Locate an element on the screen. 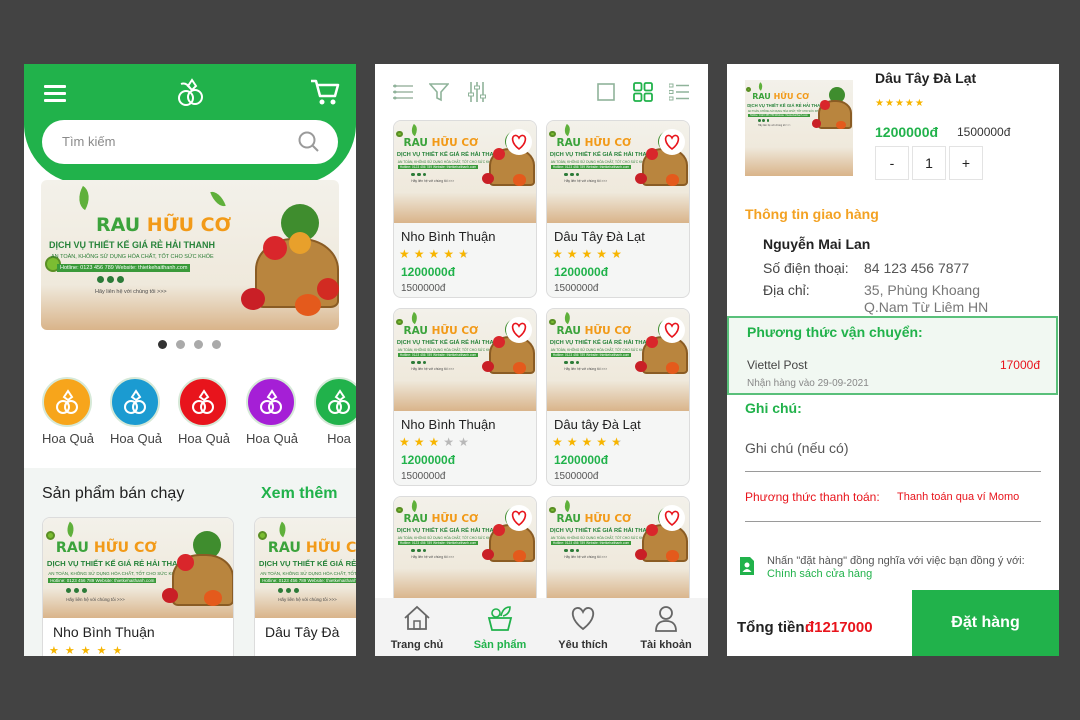  banner-subtitle: DỊCH VỤ THIẾT KẾ GIÁ RẺ HẢI THANH is located at coordinates (307, 564).